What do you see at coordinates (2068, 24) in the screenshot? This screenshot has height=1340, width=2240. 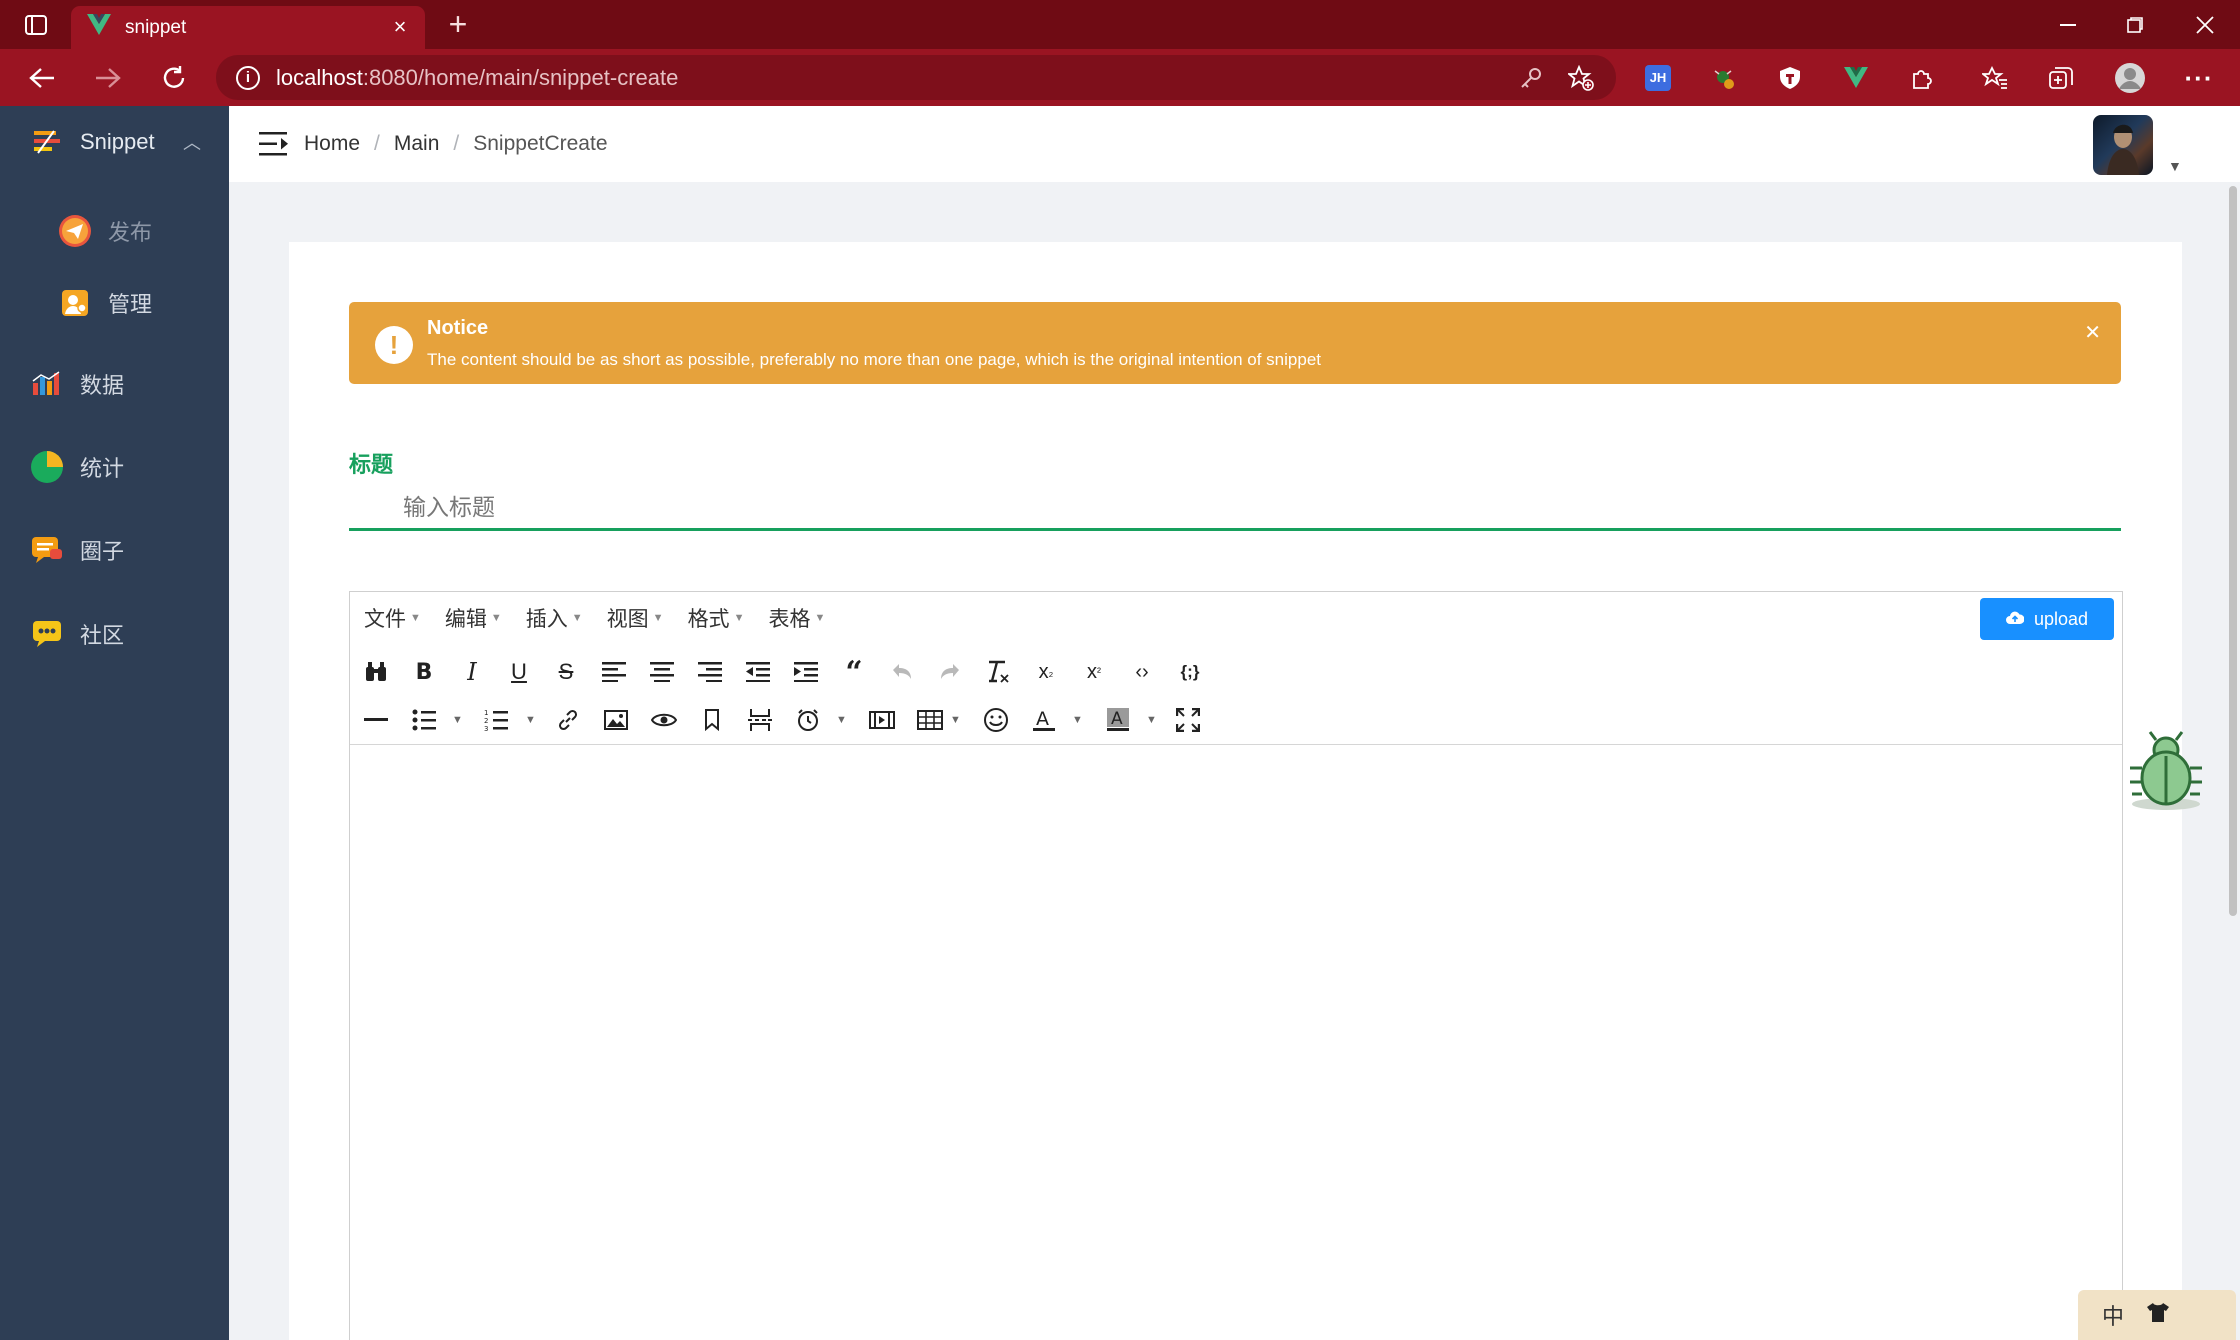 I see `minimize-icon` at bounding box center [2068, 24].